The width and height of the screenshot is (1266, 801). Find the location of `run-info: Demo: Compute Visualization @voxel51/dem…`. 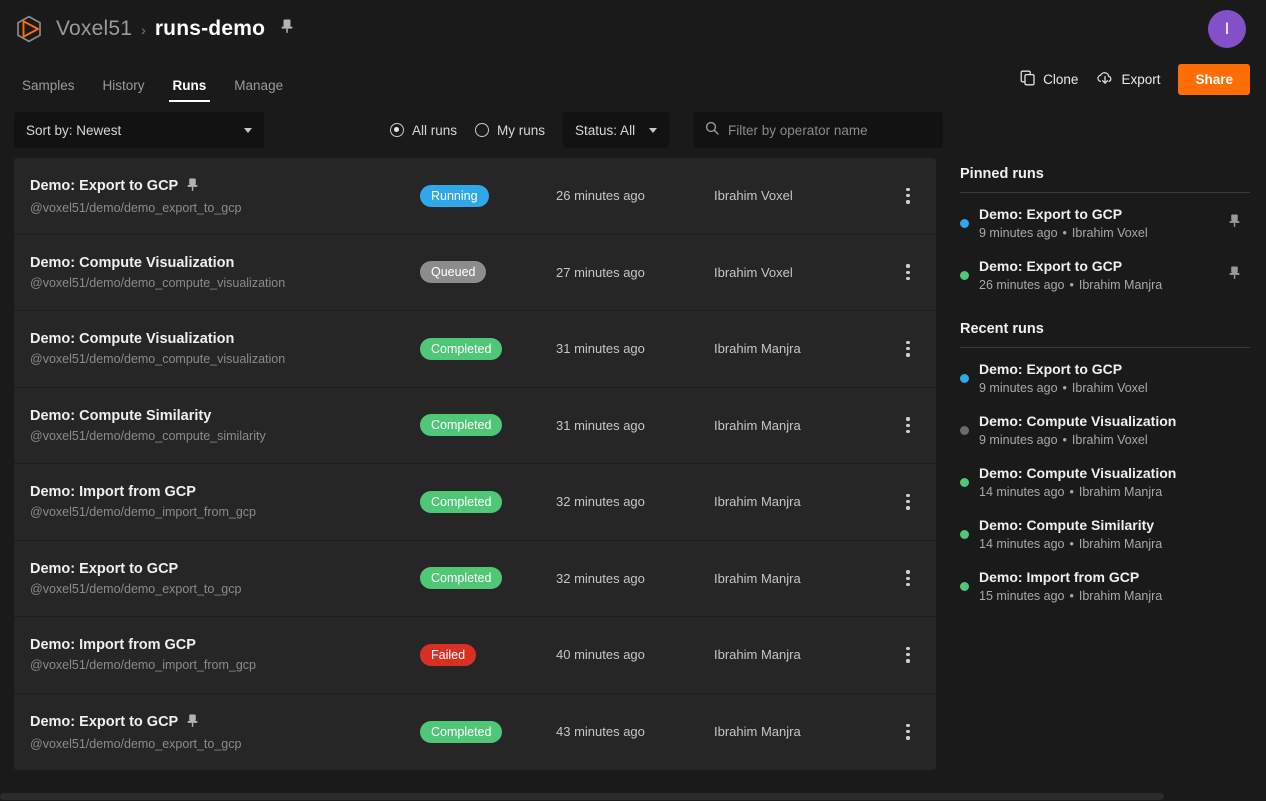

run-info: Demo: Compute Visualization @voxel51/dem… is located at coordinates (225, 272).